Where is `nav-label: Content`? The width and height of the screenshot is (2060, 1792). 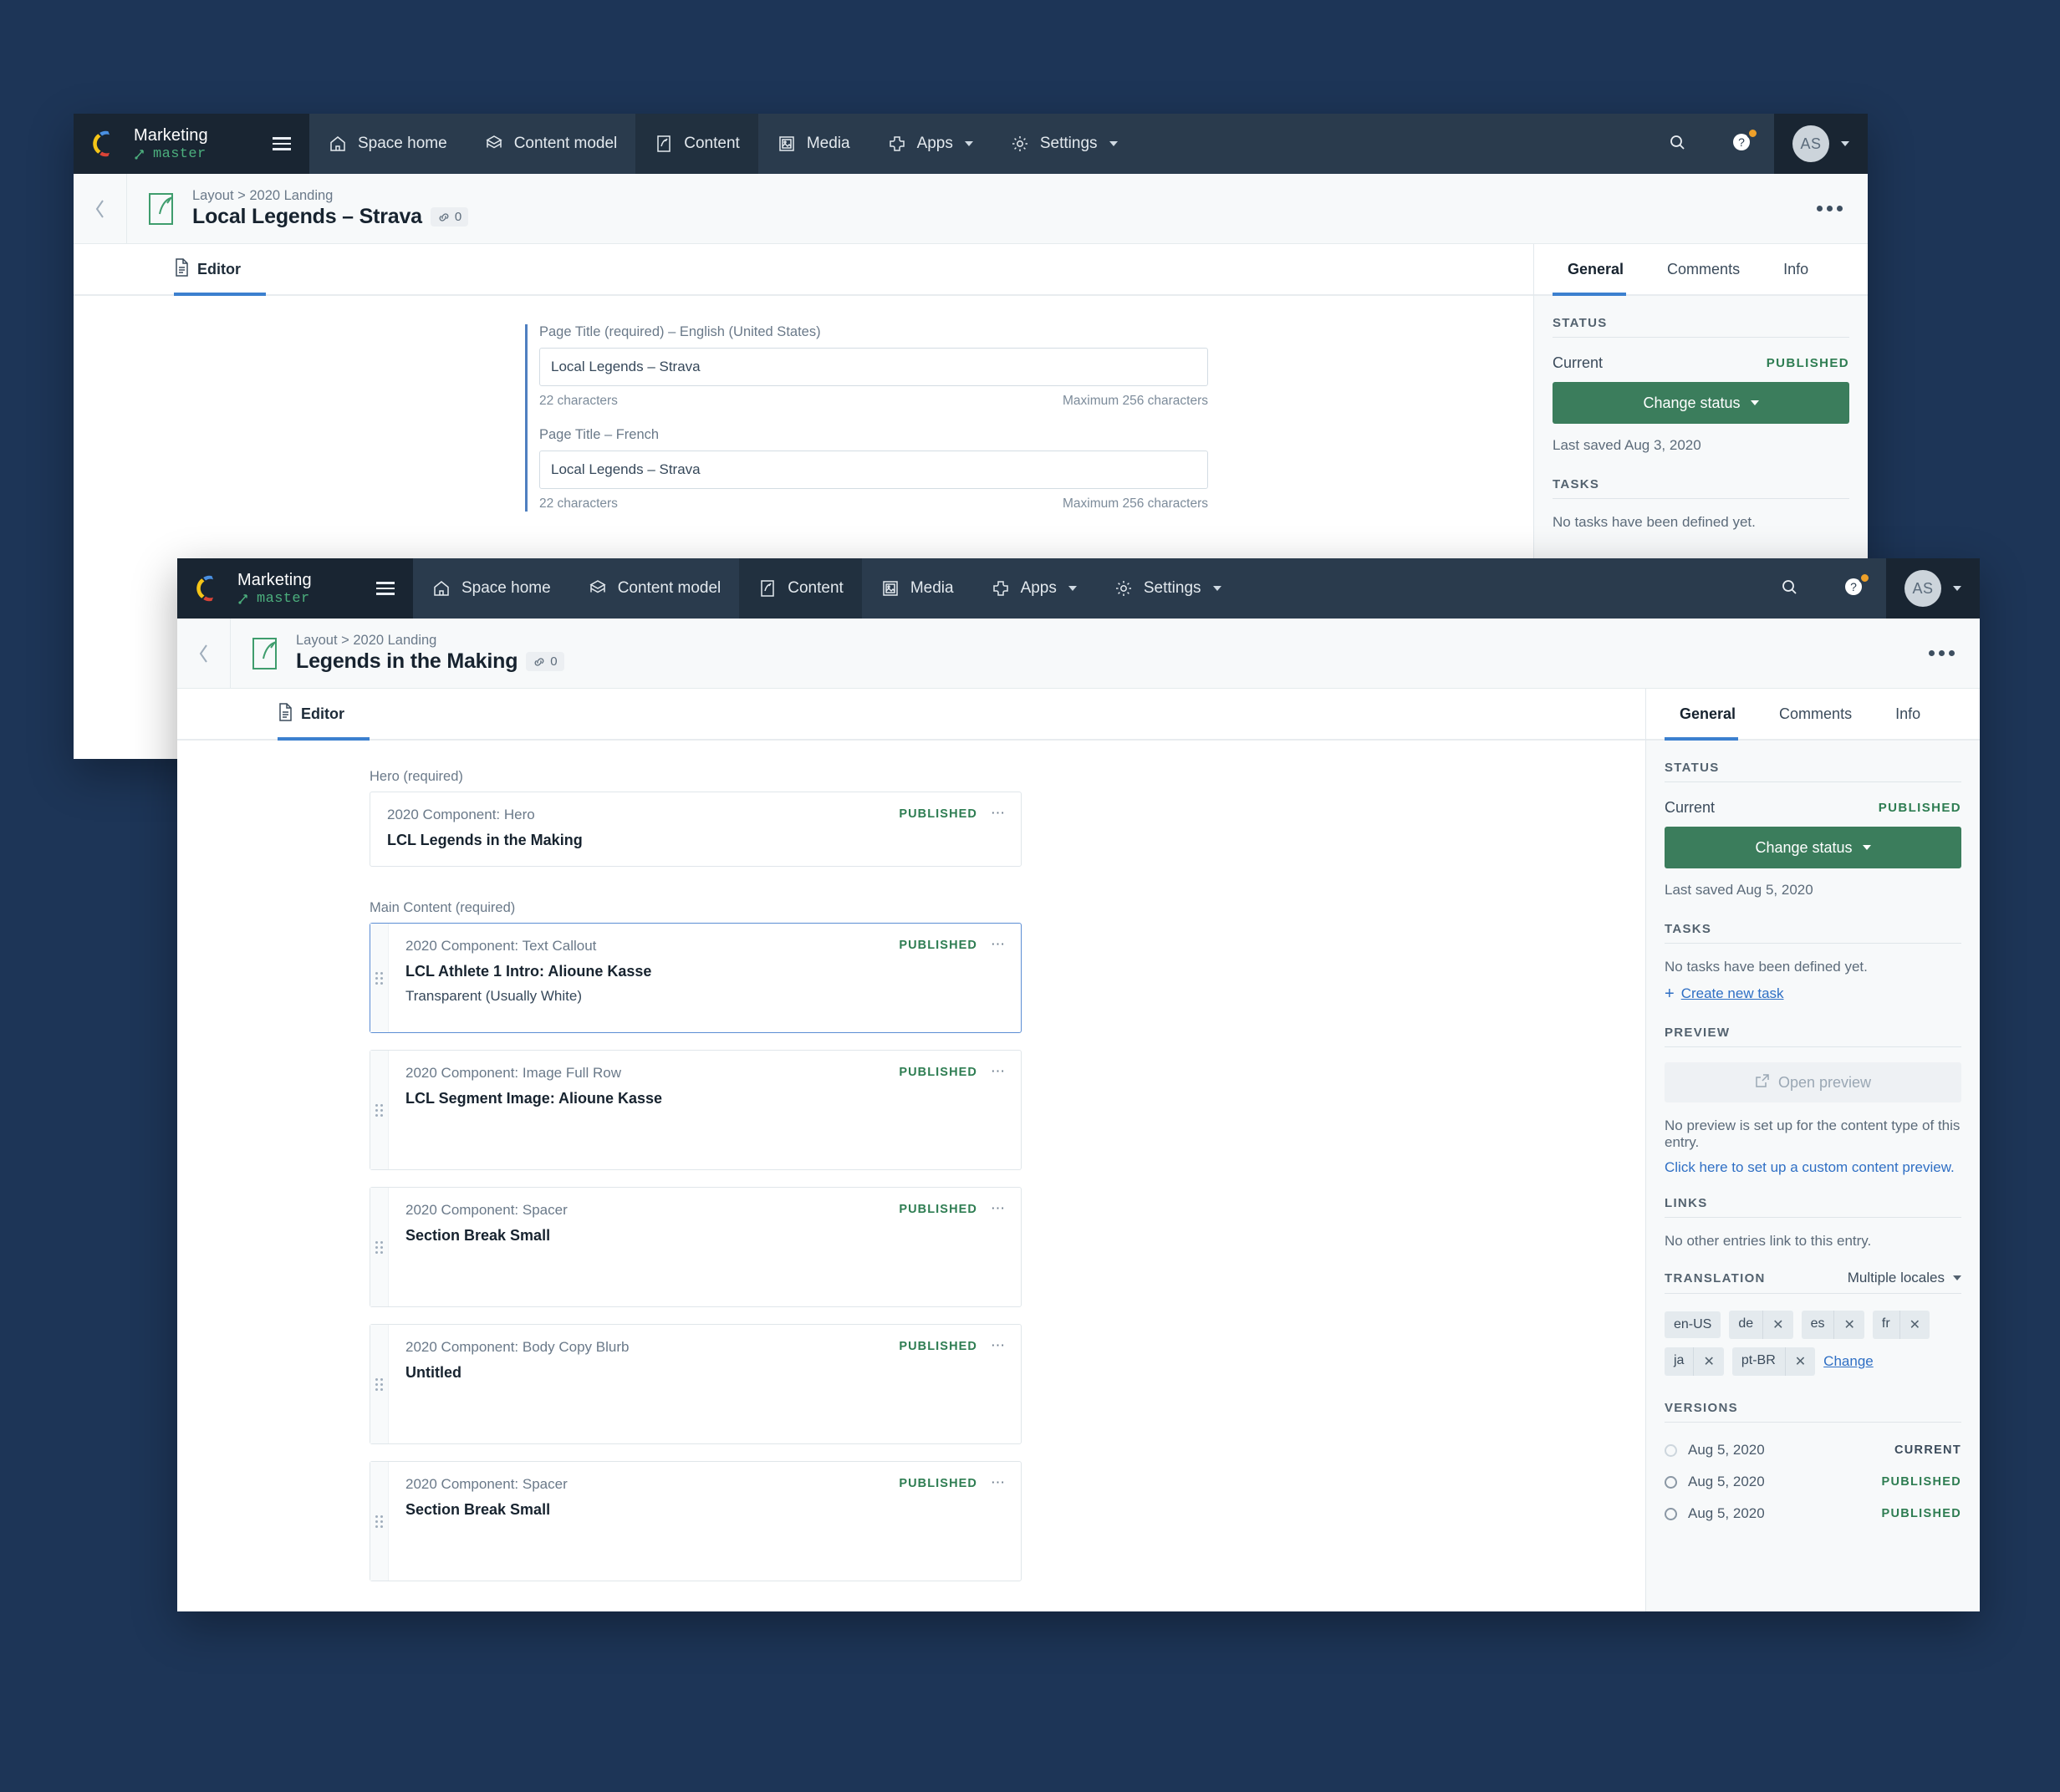
nav-label: Content is located at coordinates (816, 588).